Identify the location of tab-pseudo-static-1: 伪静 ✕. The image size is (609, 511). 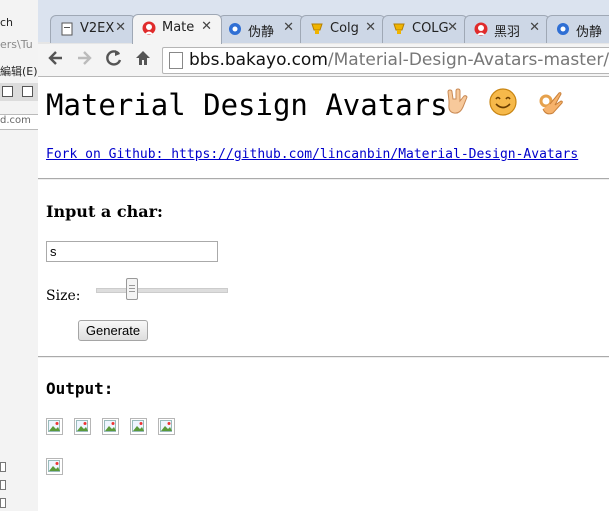
(261, 29).